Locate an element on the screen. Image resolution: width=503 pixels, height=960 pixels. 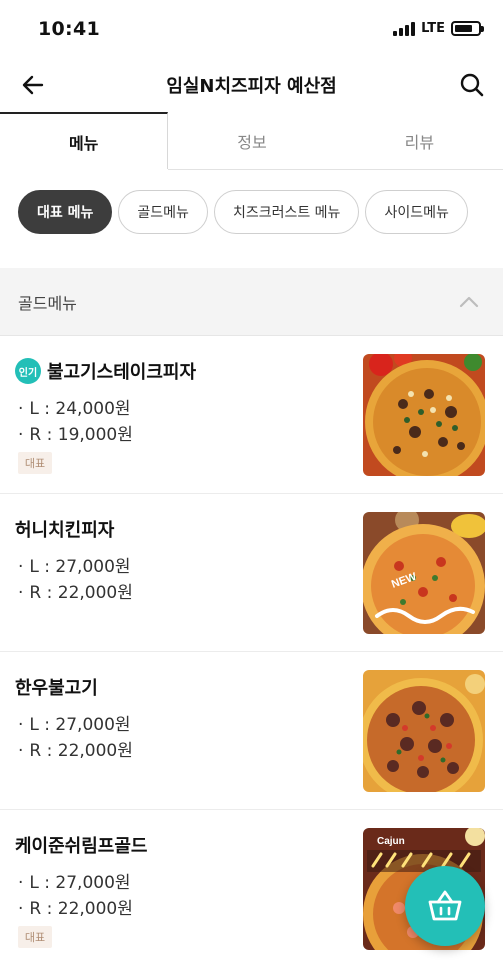
tab-menu: 메뉴 is located at coordinates (84, 141).